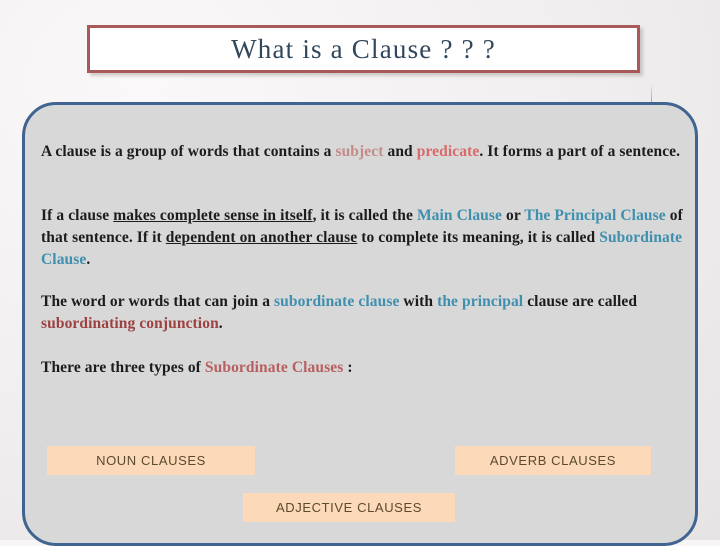 The height and width of the screenshot is (546, 720). Describe the element at coordinates (448, 151) in the screenshot. I see `p1-term-predicate: predicate` at that location.